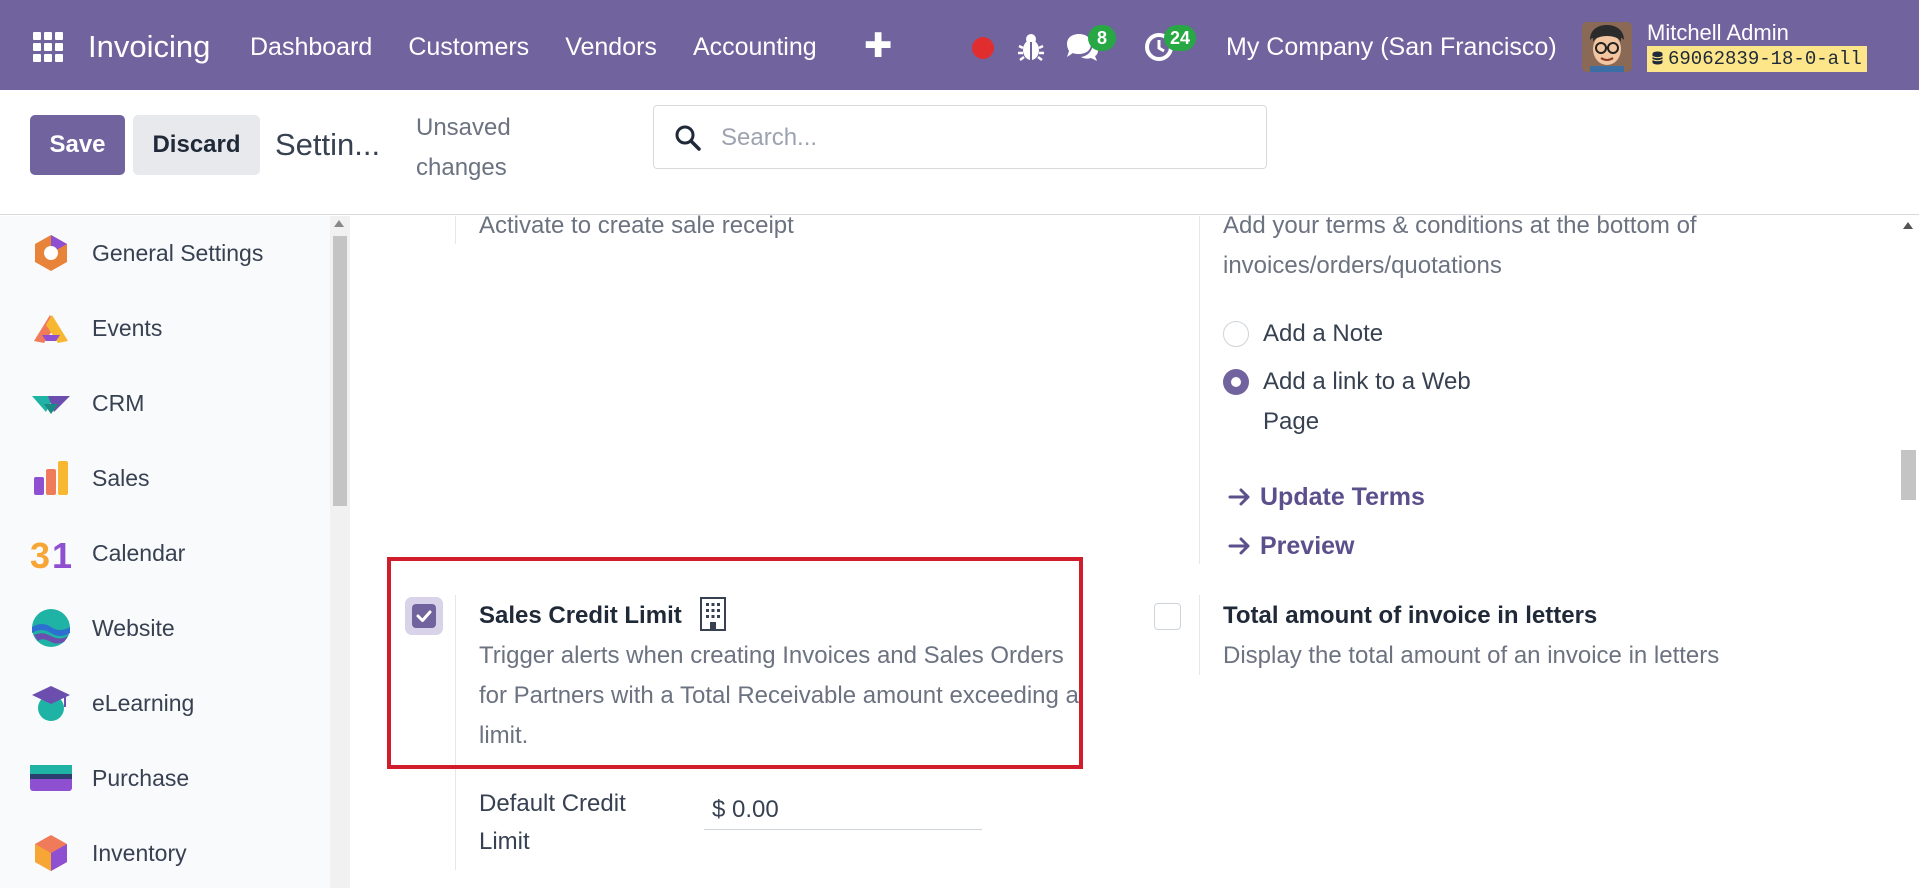 Image resolution: width=1919 pixels, height=888 pixels. I want to click on unsaved-changes-indicator: Unsaved changes, so click(463, 147).